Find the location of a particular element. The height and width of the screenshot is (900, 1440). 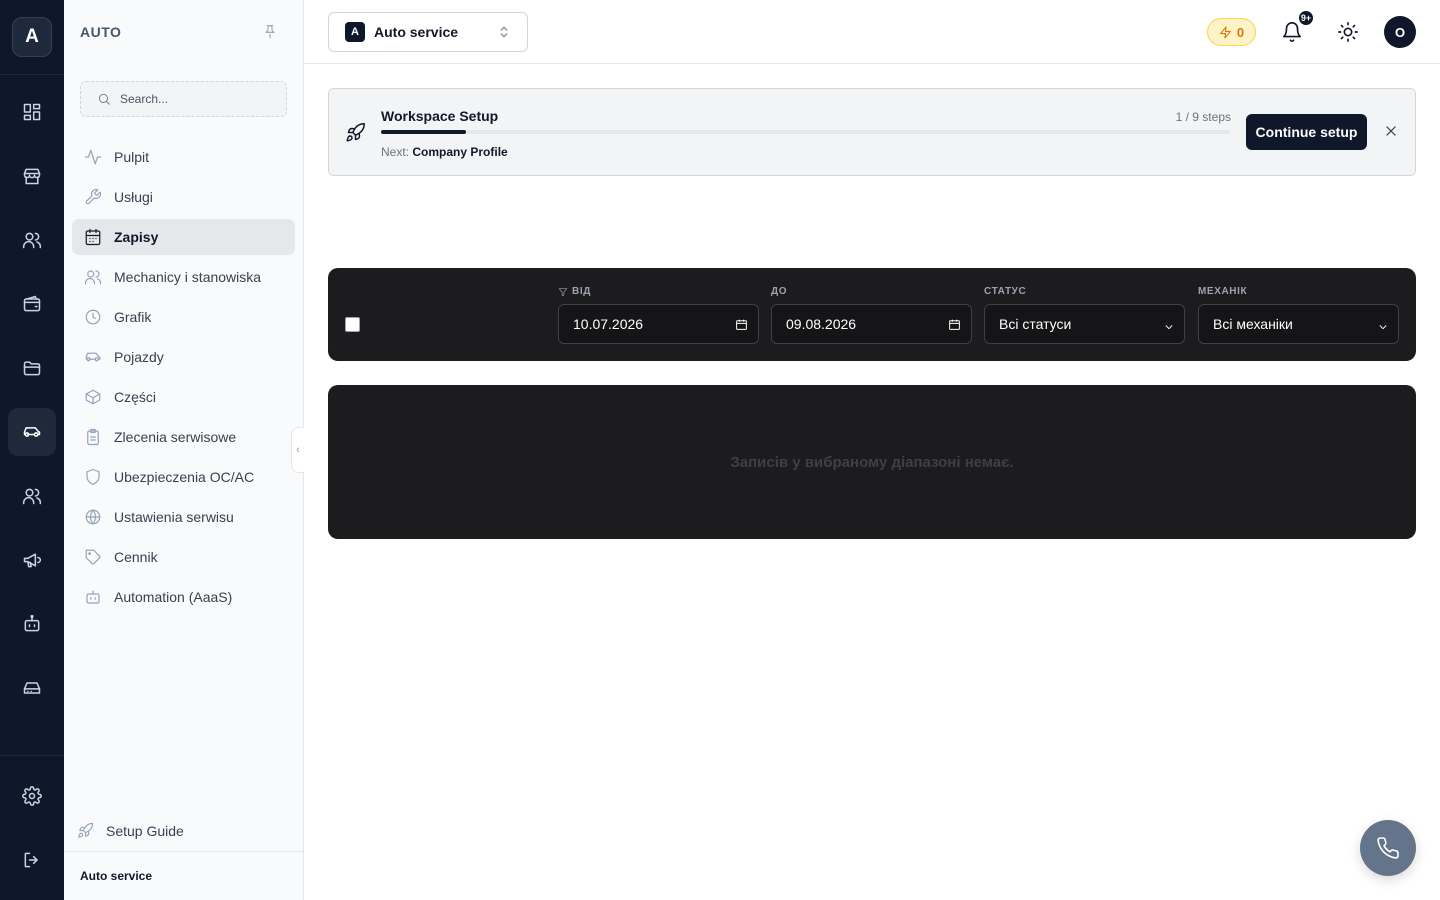

rail-marketing-button is located at coordinates (32, 560).